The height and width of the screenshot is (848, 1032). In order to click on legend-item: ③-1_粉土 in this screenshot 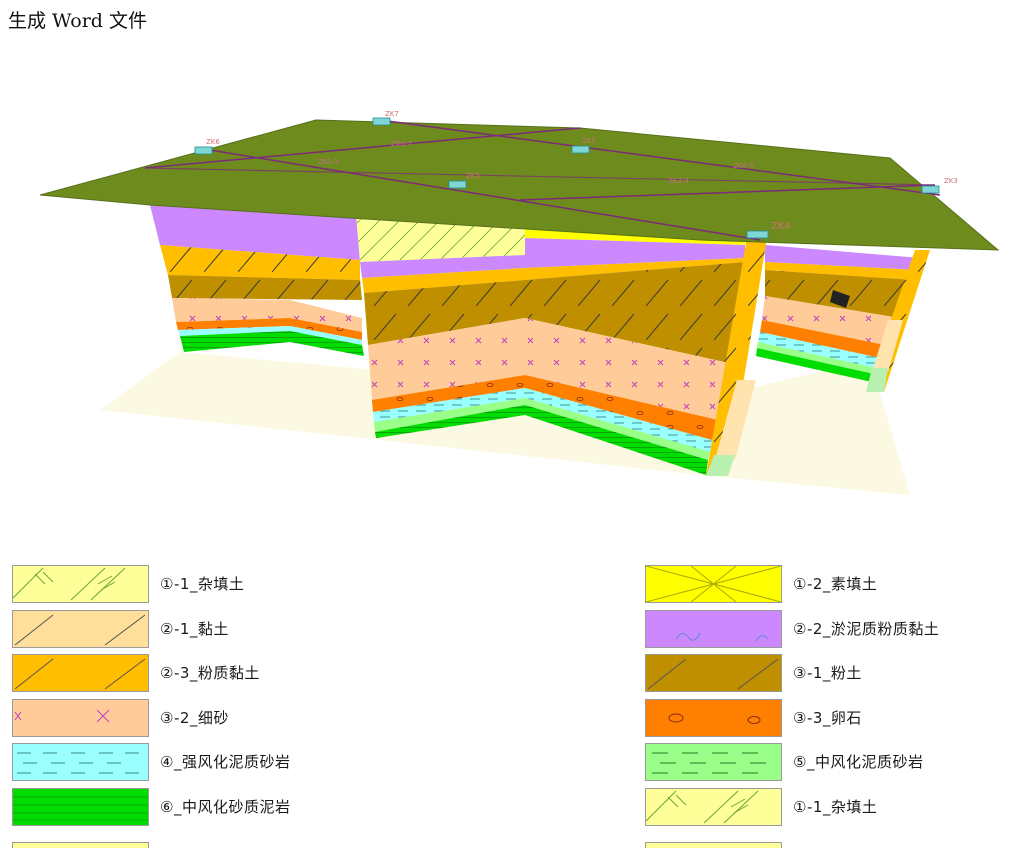, I will do `click(835, 676)`.